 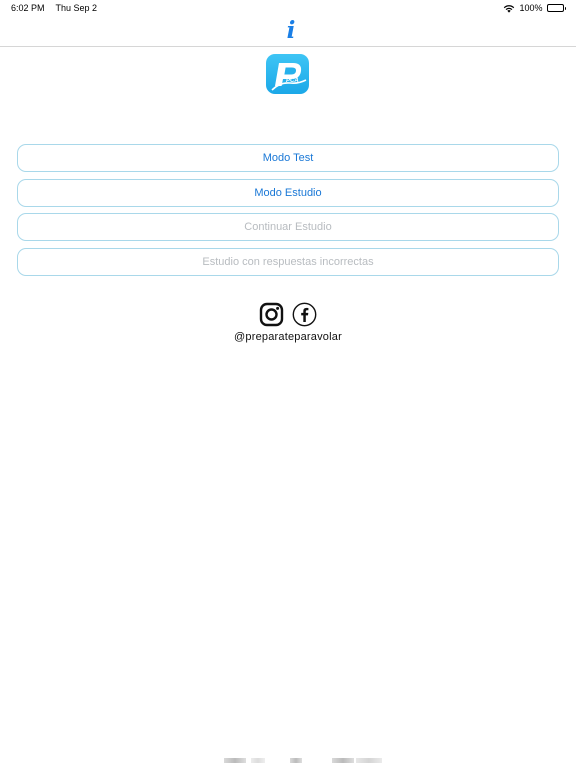 What do you see at coordinates (304, 314) in the screenshot?
I see `facebook-icon` at bounding box center [304, 314].